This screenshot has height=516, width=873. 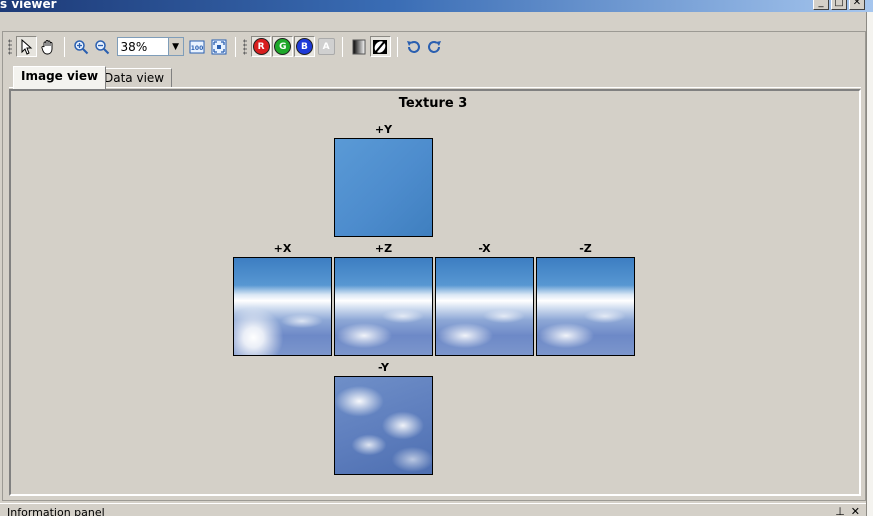 I want to click on select-arrow-button, so click(x=26, y=46).